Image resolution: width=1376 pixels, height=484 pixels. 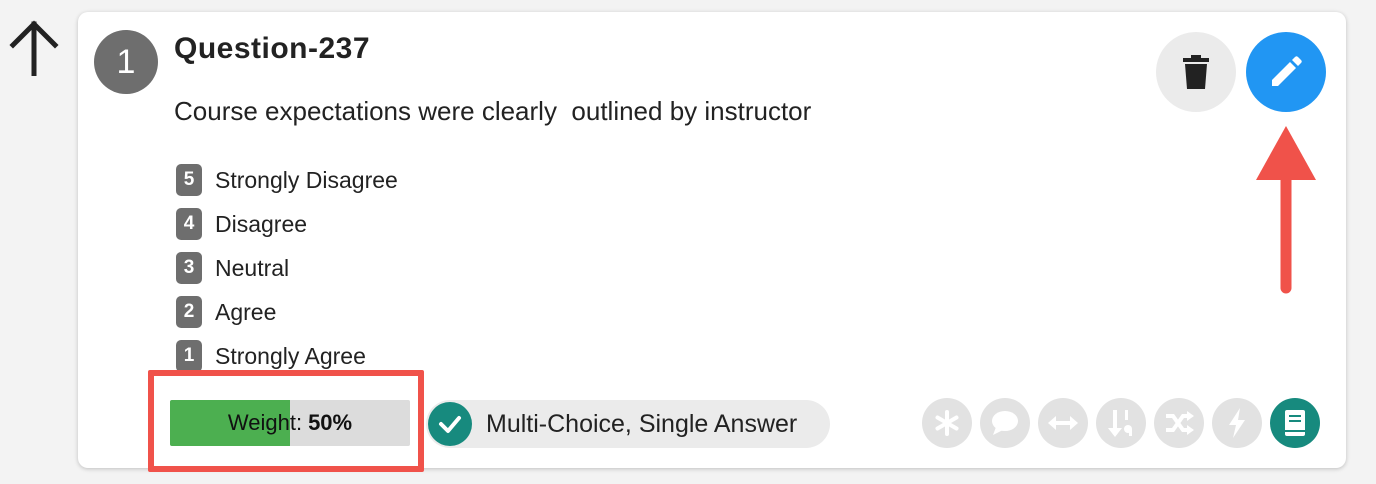 I want to click on question-title: Question-237, so click(x=272, y=48).